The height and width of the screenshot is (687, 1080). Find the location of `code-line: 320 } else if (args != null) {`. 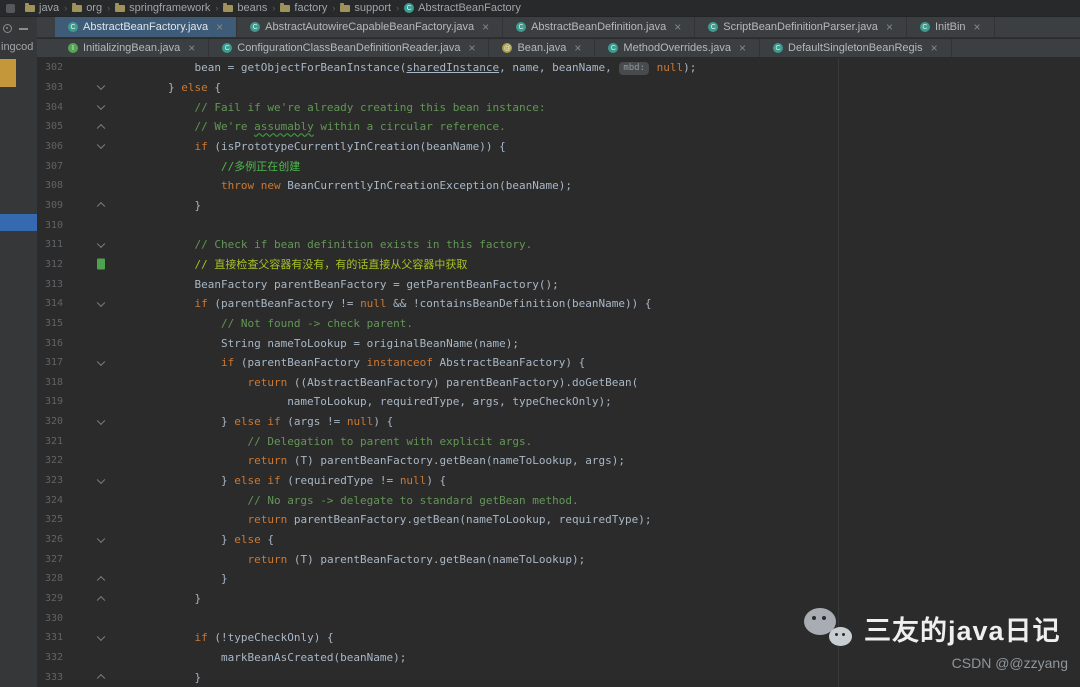

code-line: 320 } else if (args != null) { is located at coordinates (558, 422).